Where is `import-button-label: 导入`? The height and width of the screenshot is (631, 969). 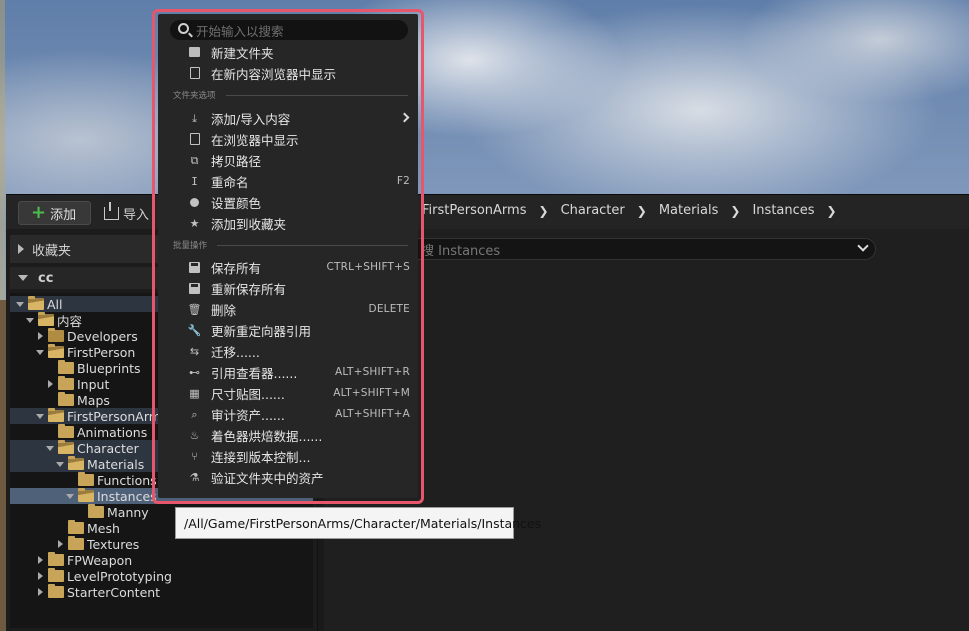 import-button-label: 导入 is located at coordinates (136, 215).